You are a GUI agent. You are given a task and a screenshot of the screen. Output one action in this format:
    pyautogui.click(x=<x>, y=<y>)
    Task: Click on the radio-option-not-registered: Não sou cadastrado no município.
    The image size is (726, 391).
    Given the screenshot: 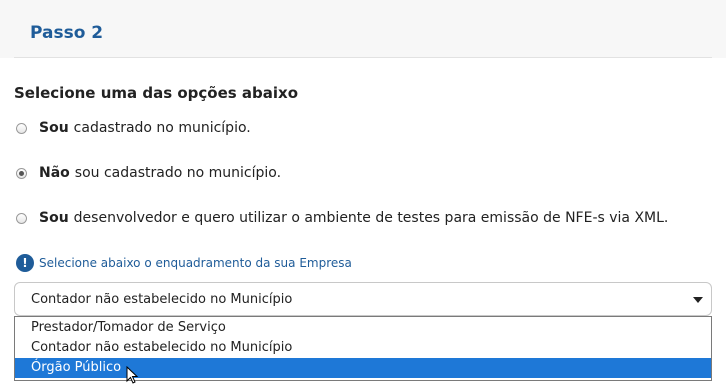 What is the action you would take?
    pyautogui.click(x=148, y=173)
    